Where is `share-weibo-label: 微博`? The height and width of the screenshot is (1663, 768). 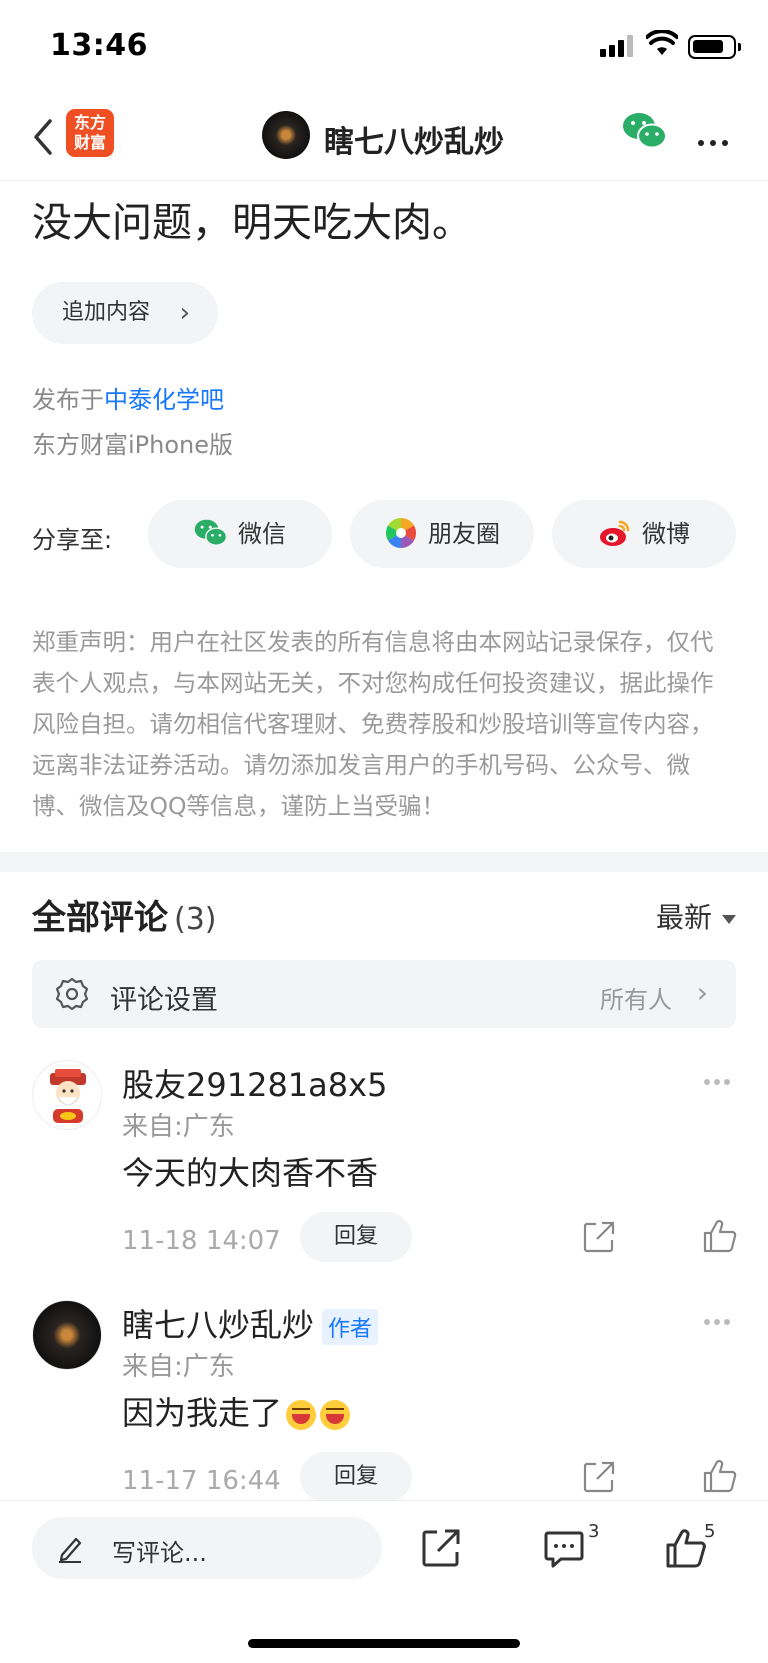
share-weibo-label: 微博 is located at coordinates (666, 534).